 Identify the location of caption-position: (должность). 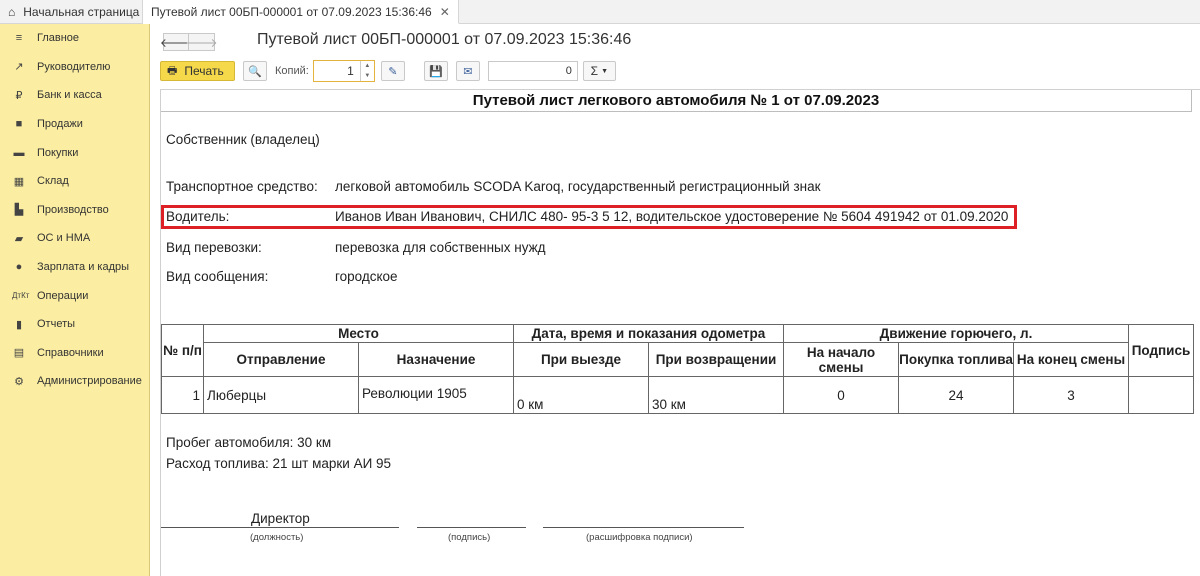
(277, 537).